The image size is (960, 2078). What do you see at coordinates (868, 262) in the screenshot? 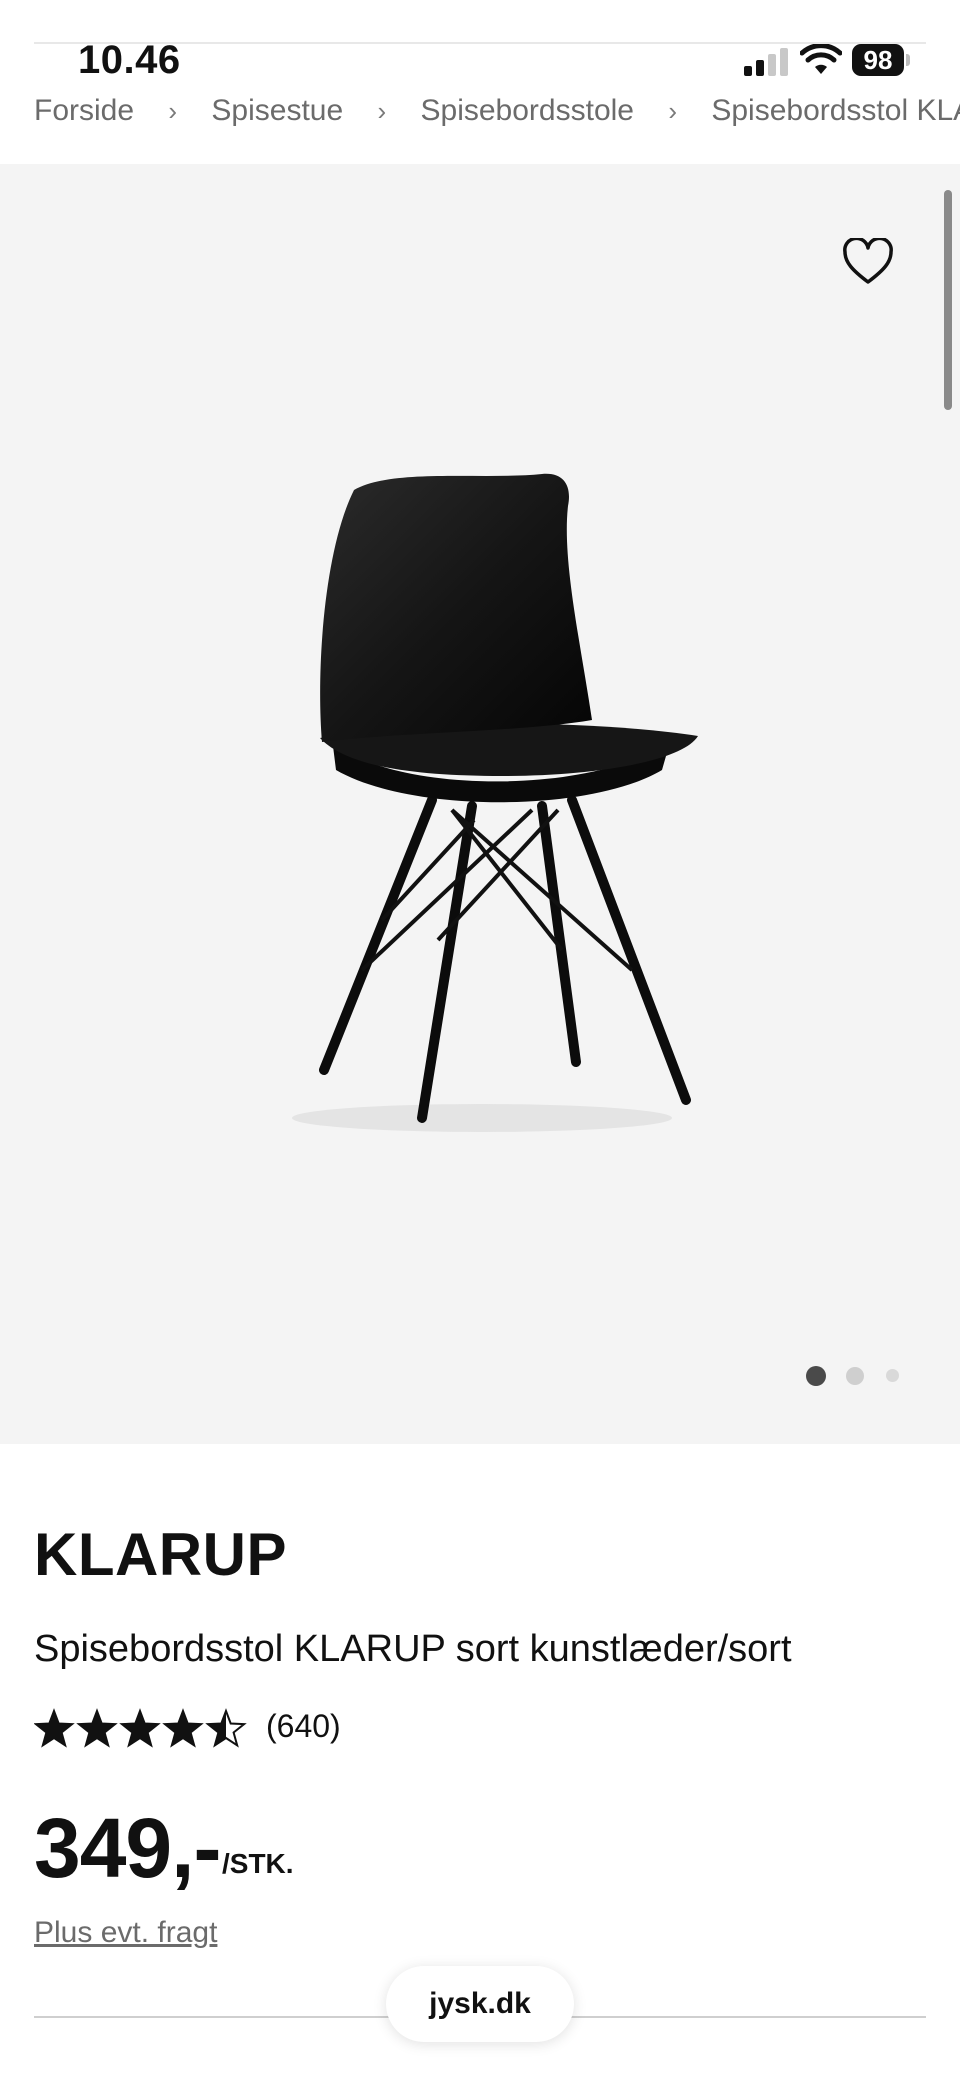
I see `heart-icon` at bounding box center [868, 262].